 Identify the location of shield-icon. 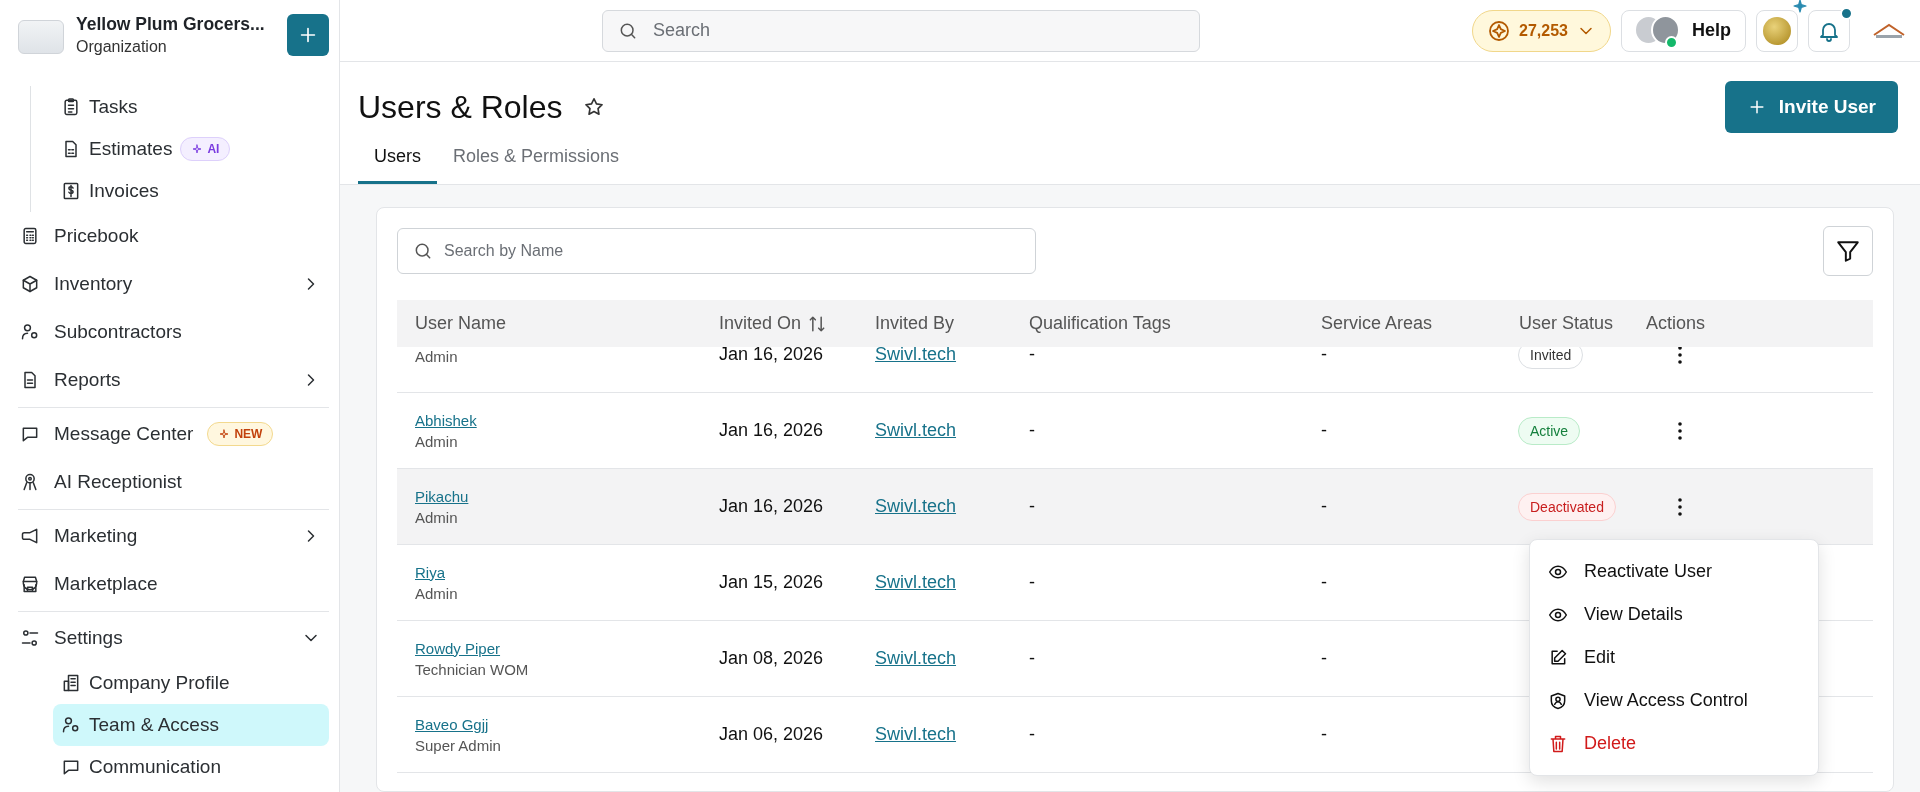
(1558, 700).